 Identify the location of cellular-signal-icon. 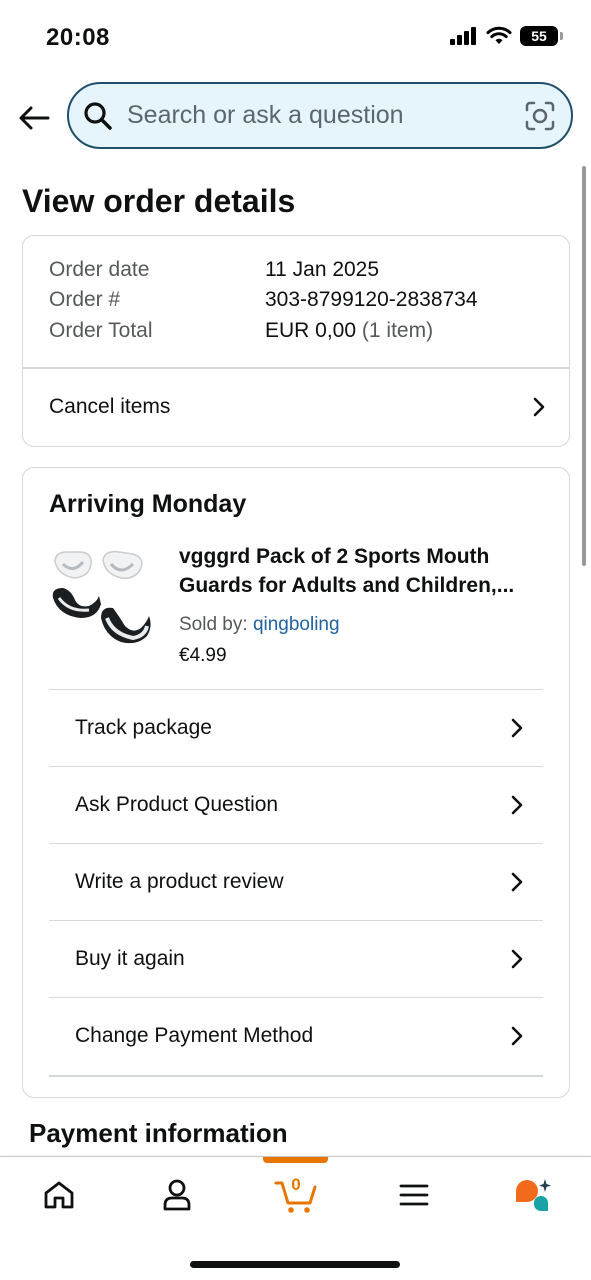
(463, 36).